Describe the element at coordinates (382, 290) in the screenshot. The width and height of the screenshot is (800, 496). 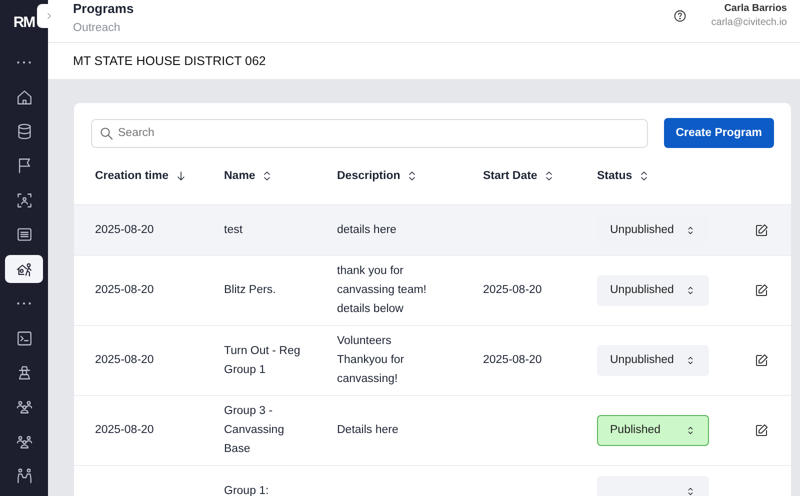
I see `table-cell-text: thank you for canvassing team! details below` at that location.